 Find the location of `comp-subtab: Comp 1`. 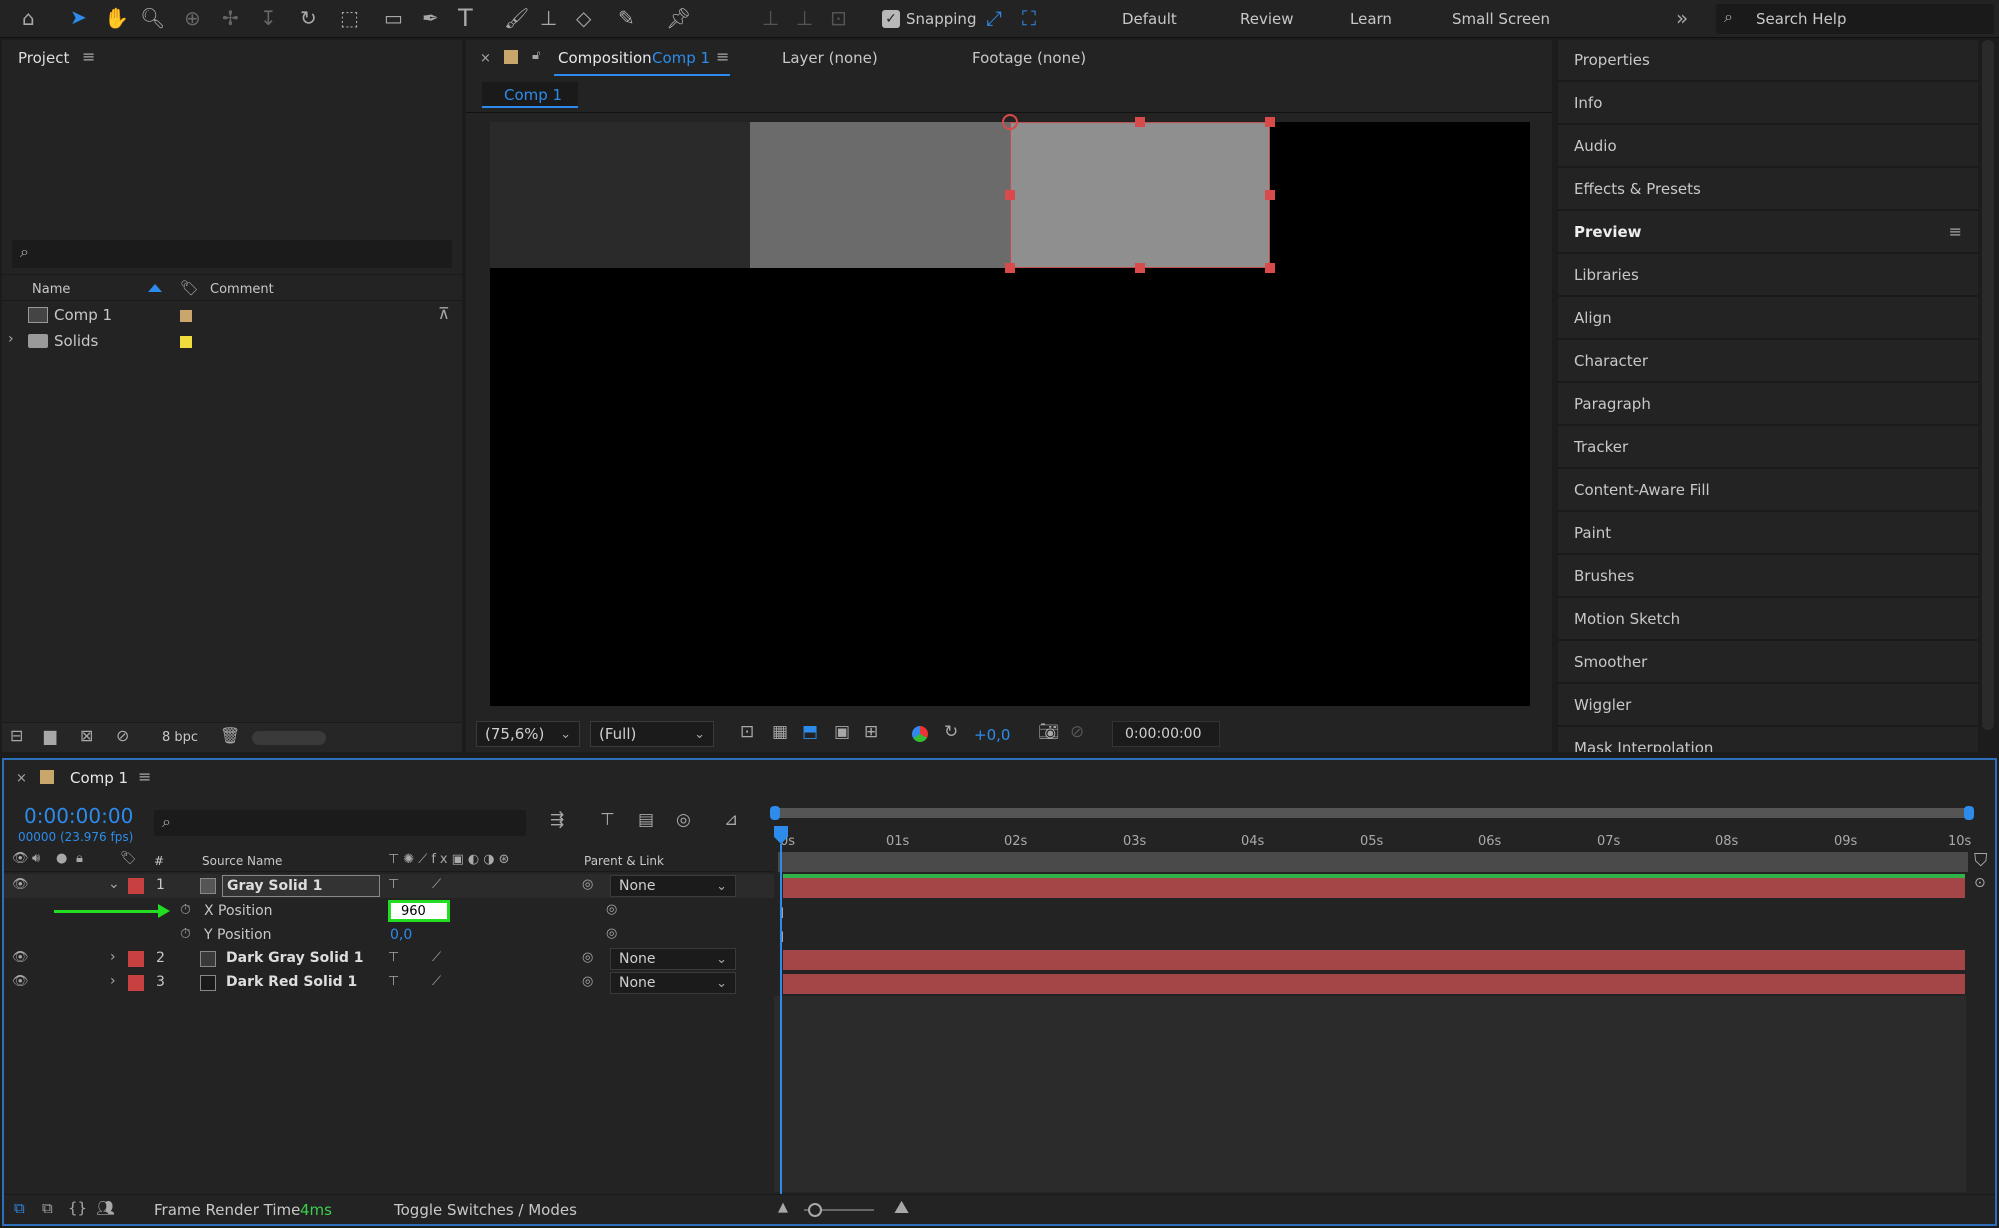

comp-subtab: Comp 1 is located at coordinates (530, 95).